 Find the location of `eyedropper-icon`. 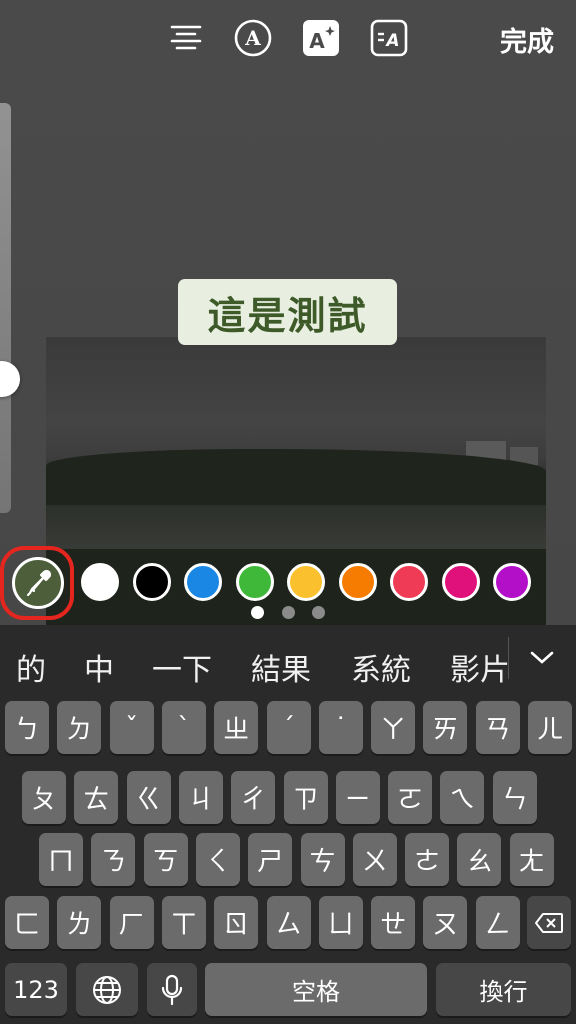

eyedropper-icon is located at coordinates (38, 583).